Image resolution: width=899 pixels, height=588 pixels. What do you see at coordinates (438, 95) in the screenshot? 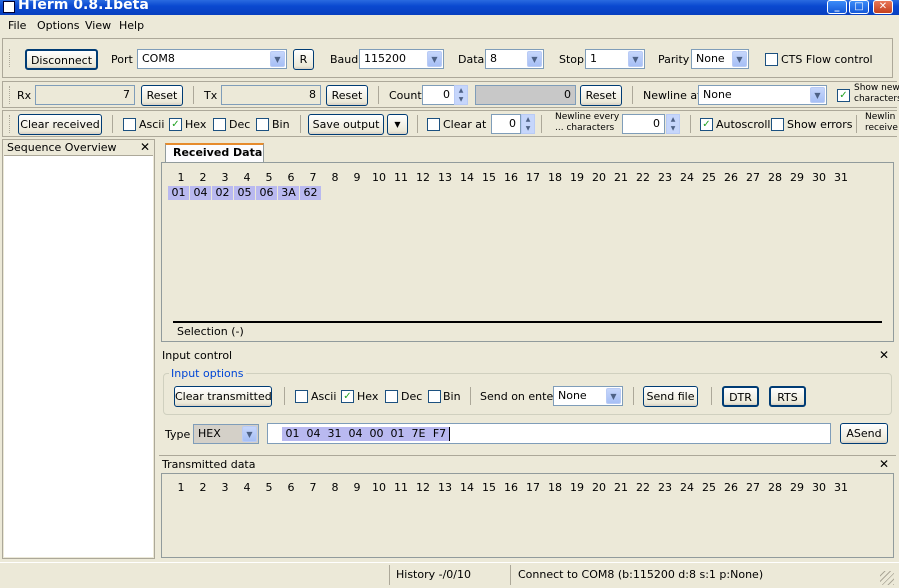
I see `count-input: 0` at bounding box center [438, 95].